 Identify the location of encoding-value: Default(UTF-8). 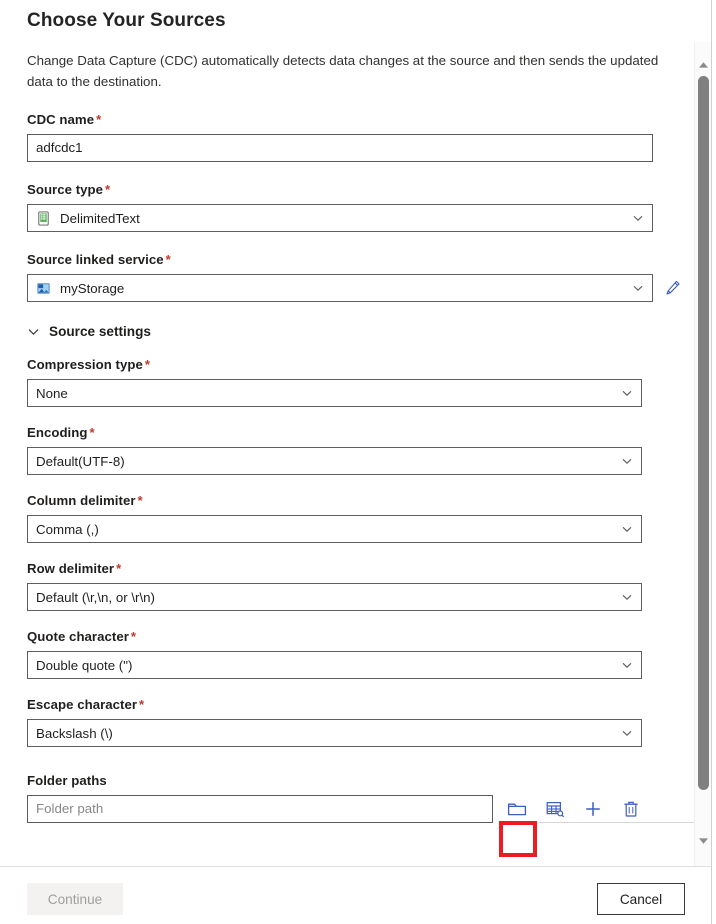
(80, 461).